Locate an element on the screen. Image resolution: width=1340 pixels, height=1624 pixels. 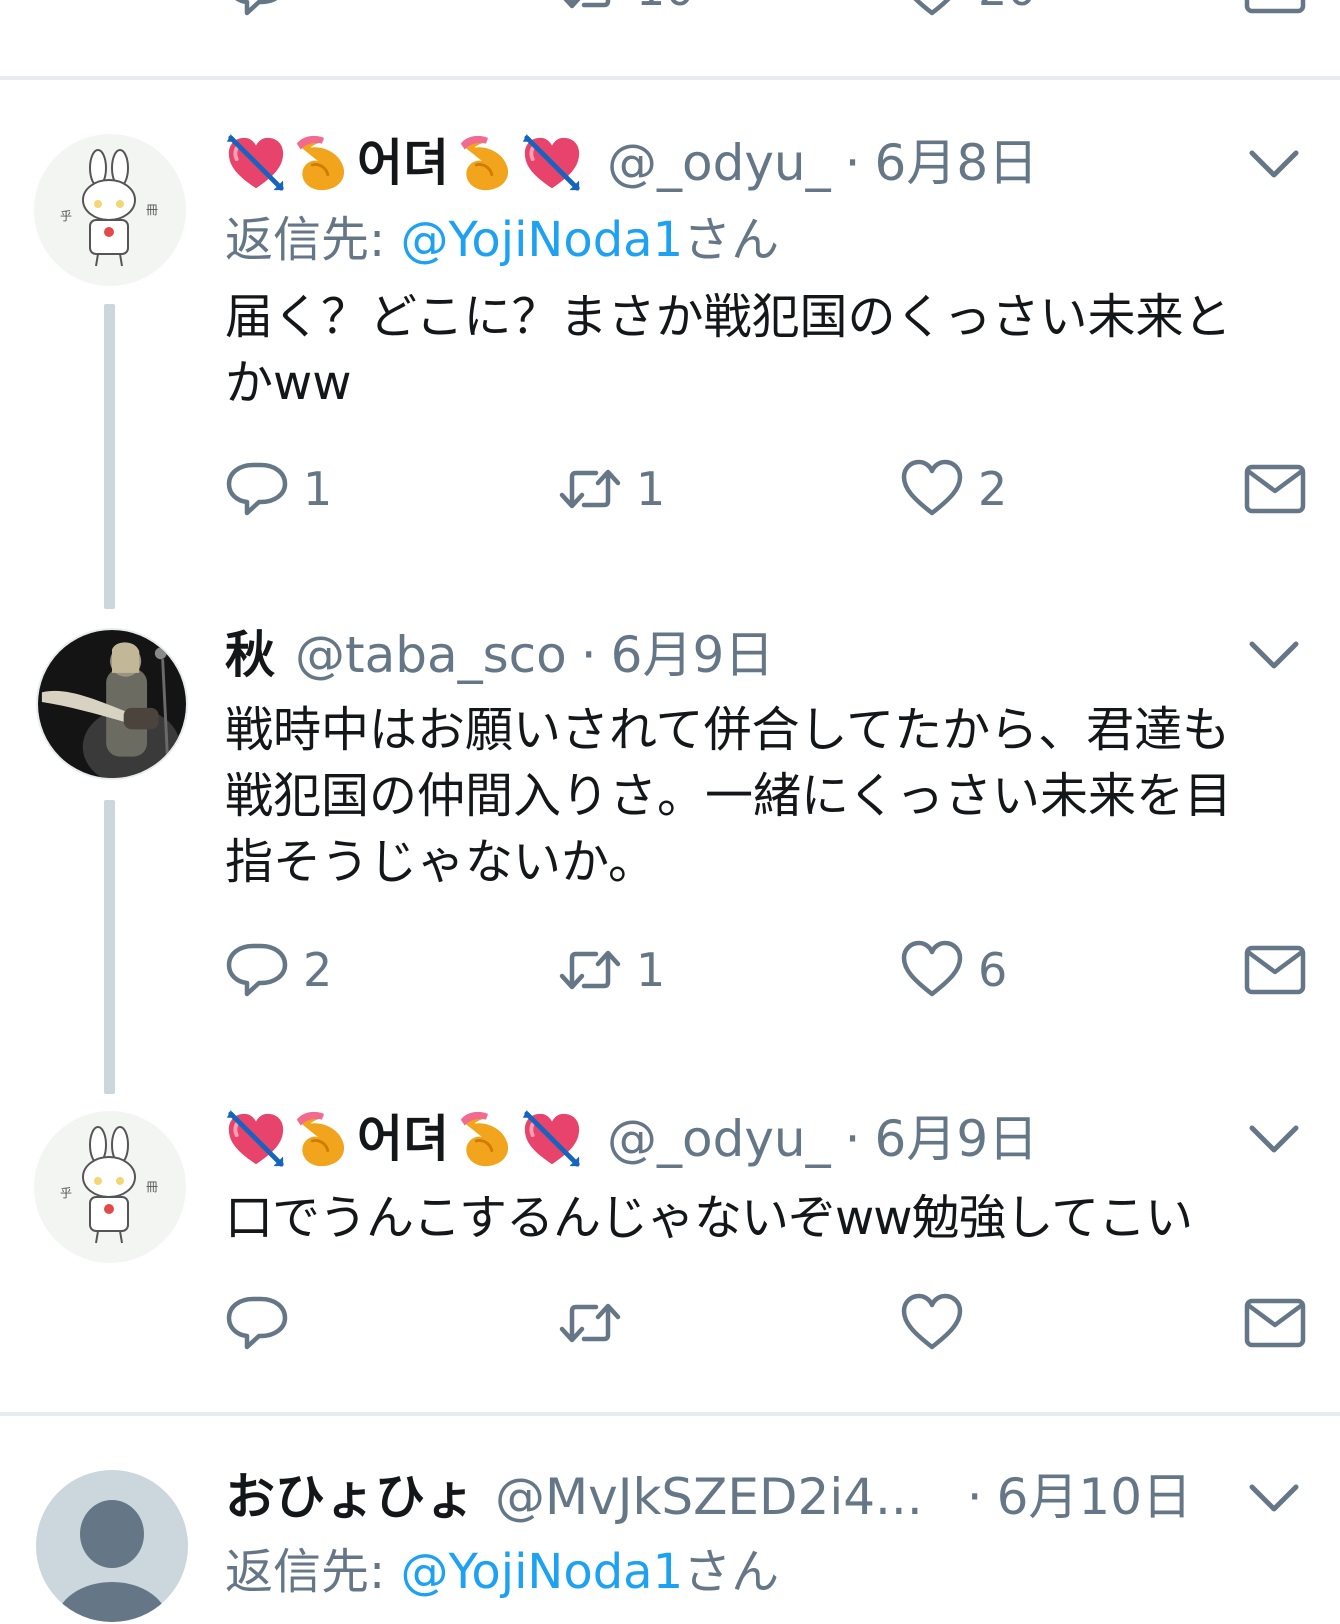
guitarist-photo-avatar is located at coordinates (112, 704).